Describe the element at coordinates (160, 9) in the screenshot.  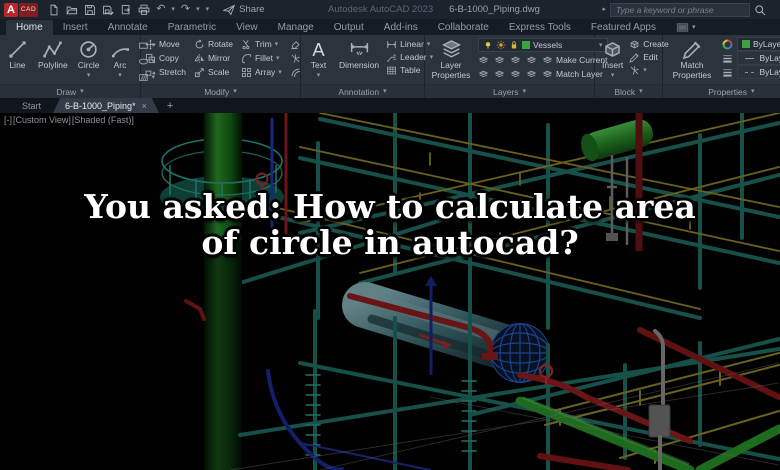
I see `undo-icon: ↶` at that location.